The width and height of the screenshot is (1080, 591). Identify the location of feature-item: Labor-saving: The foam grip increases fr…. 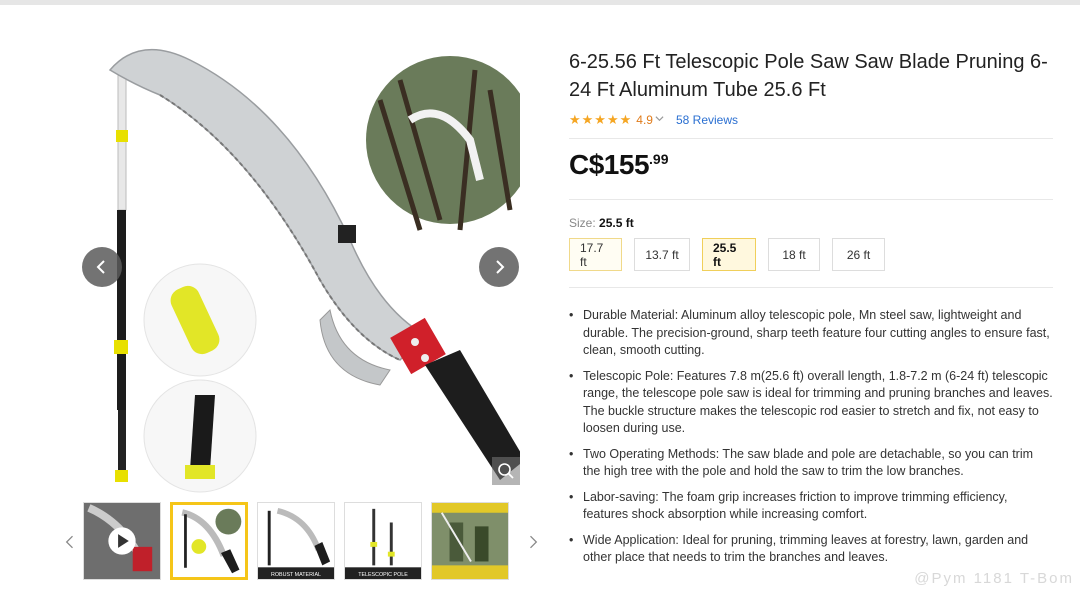
(811, 506).